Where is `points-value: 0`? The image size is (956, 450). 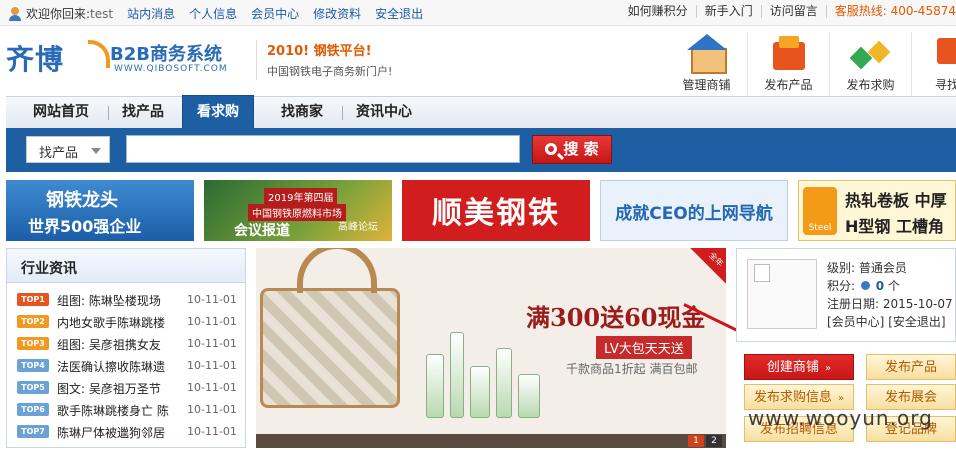 points-value: 0 is located at coordinates (880, 286).